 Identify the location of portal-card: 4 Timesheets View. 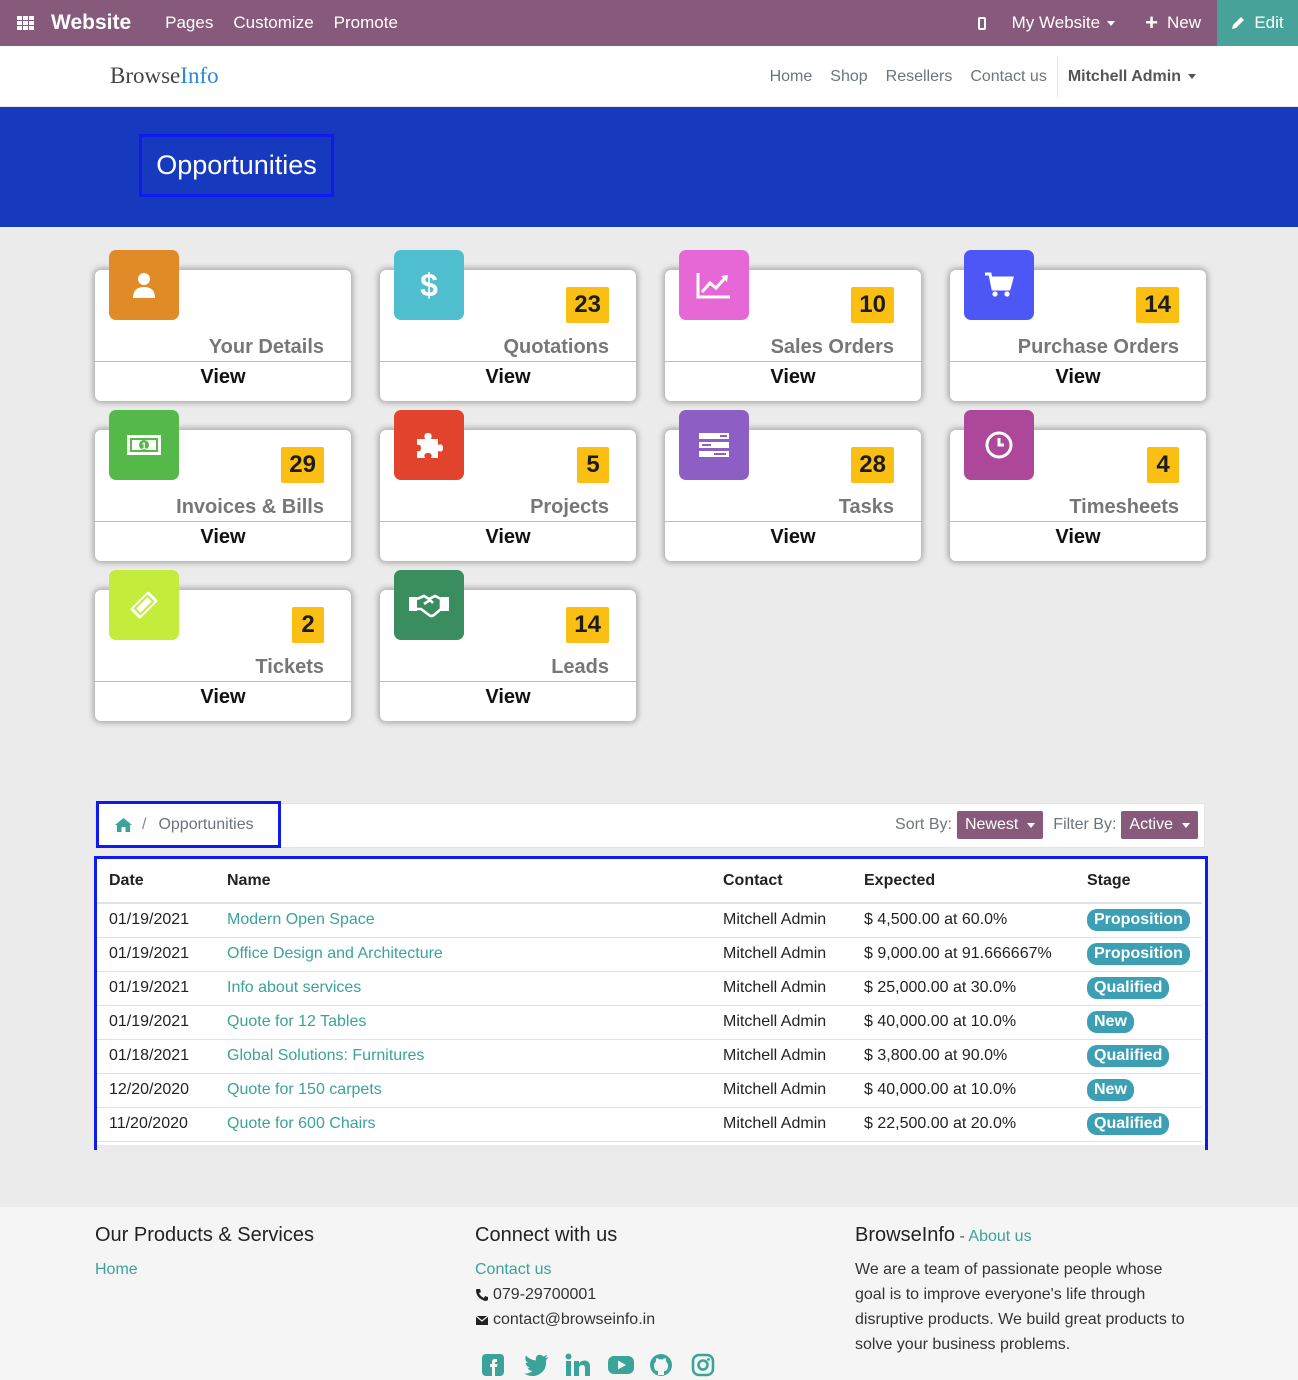
(1078, 485).